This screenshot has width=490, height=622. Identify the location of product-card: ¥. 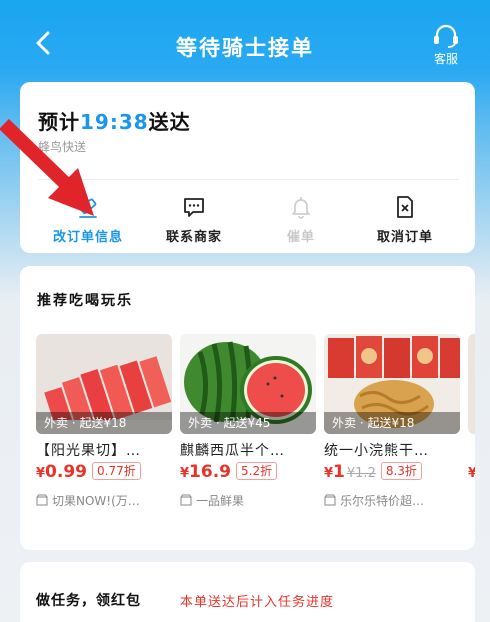
(471, 439).